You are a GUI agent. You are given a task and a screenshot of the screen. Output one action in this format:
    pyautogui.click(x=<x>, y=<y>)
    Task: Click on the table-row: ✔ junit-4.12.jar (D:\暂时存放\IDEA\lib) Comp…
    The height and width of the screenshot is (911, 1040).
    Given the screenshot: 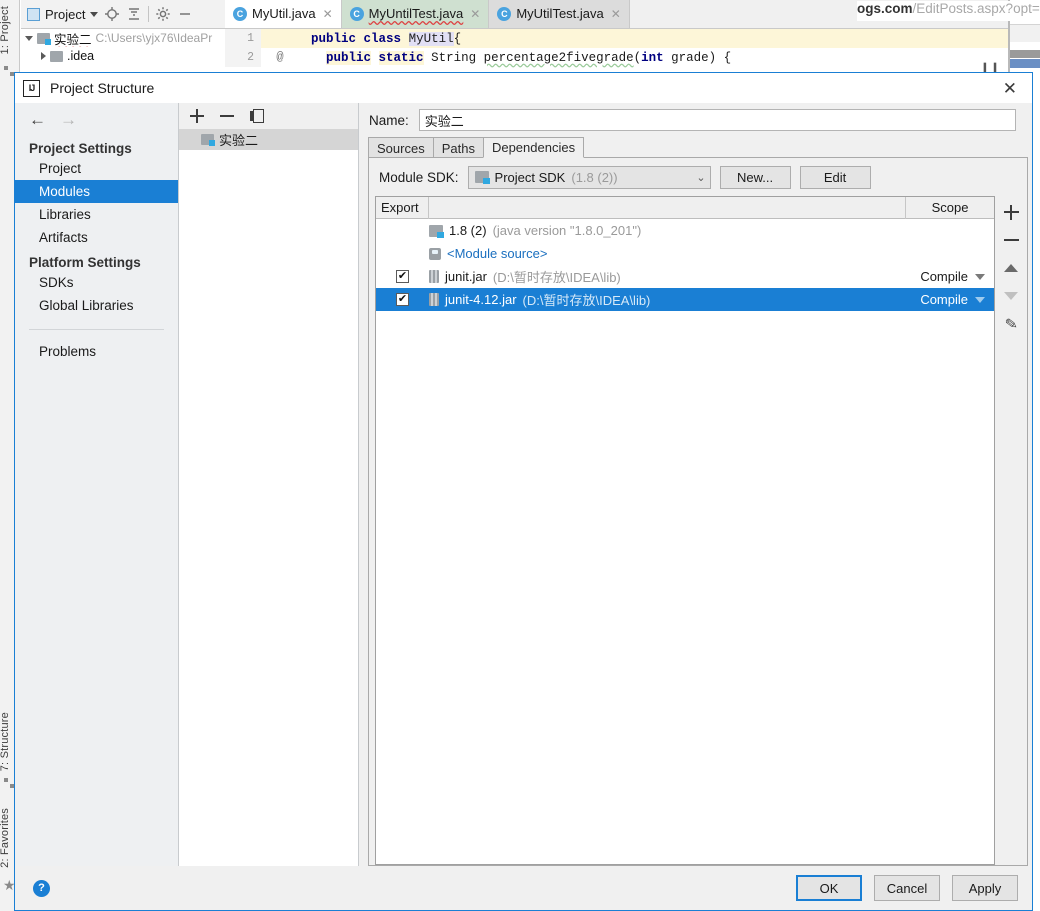 What is the action you would take?
    pyautogui.click(x=685, y=299)
    